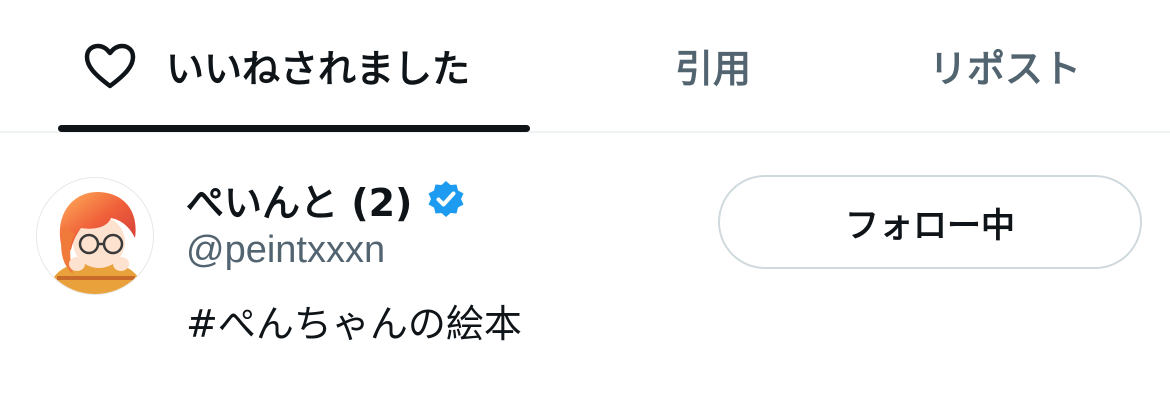 This screenshot has height=413, width=1170. I want to click on user-bio: #ぺんちゃんの絵本, so click(354, 324).